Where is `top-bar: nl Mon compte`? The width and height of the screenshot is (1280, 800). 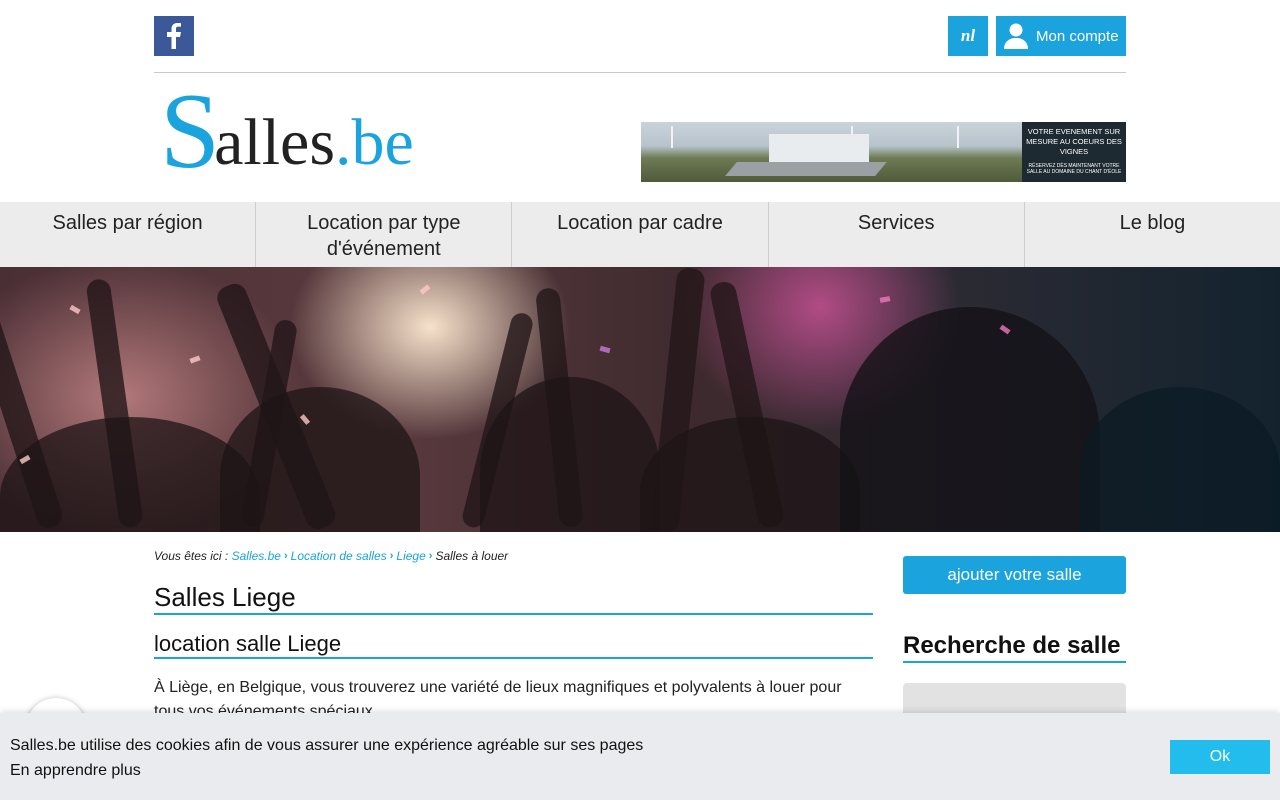
top-bar: nl Mon compte is located at coordinates (640, 36).